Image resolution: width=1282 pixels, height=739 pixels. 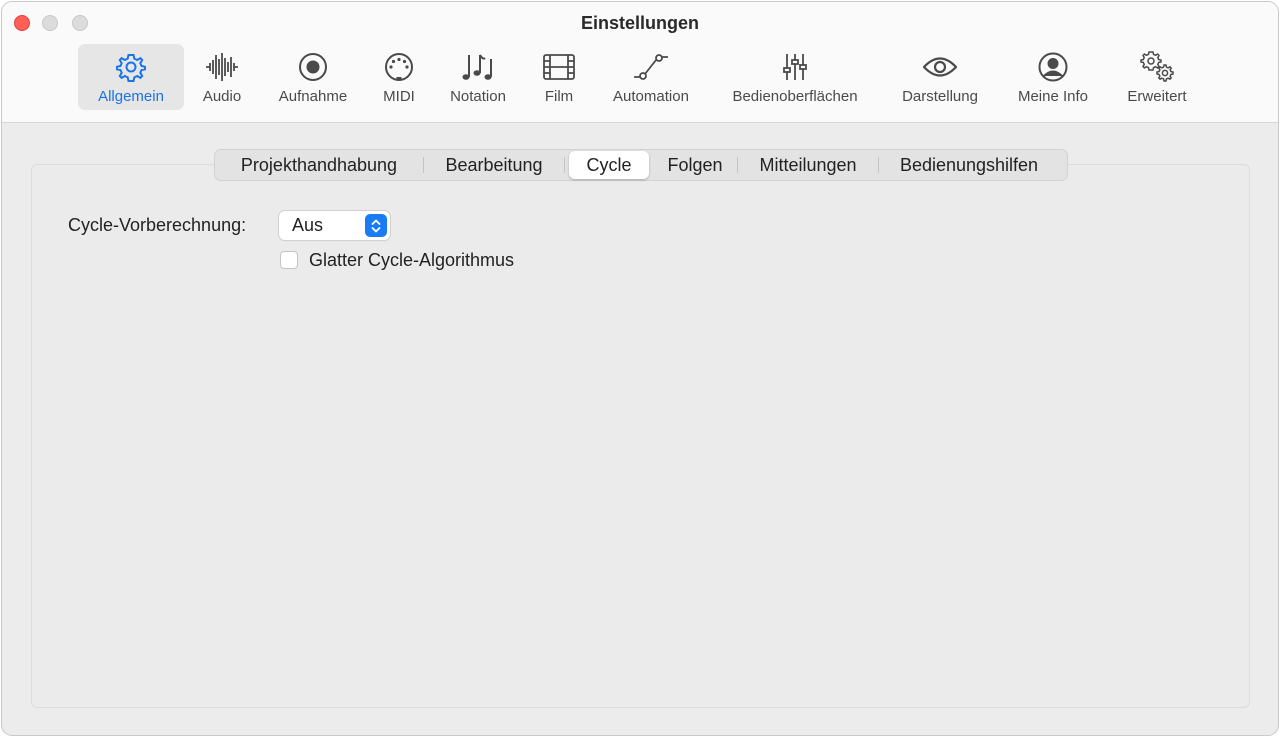 I want to click on toolbar-label: Film, so click(x=559, y=96).